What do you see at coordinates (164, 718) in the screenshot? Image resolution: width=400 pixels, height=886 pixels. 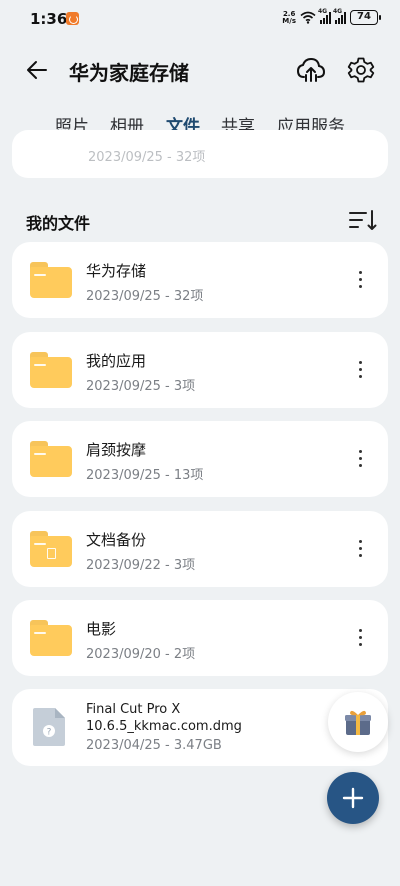 I see `file-name: Final Cut Pro X 10.6.5_kkmac.com.dmg` at bounding box center [164, 718].